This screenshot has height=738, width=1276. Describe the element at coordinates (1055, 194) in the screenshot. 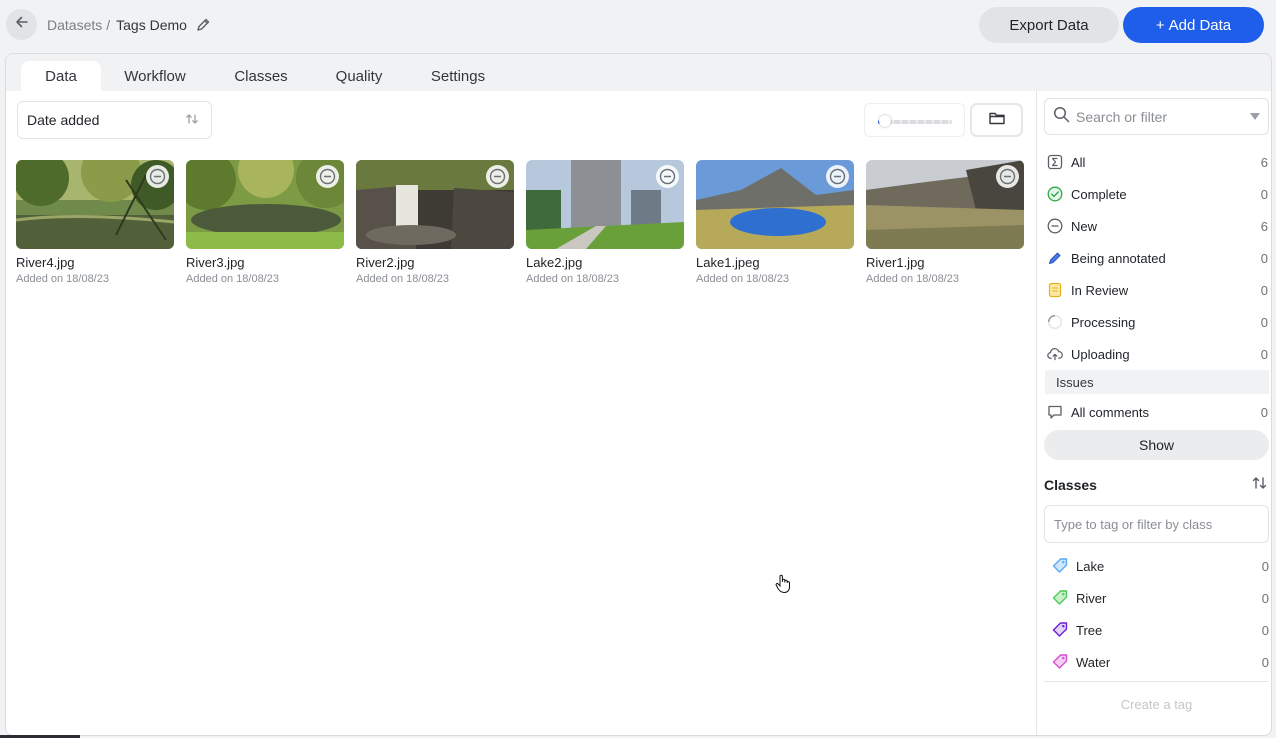

I see `check-circle-icon` at that location.